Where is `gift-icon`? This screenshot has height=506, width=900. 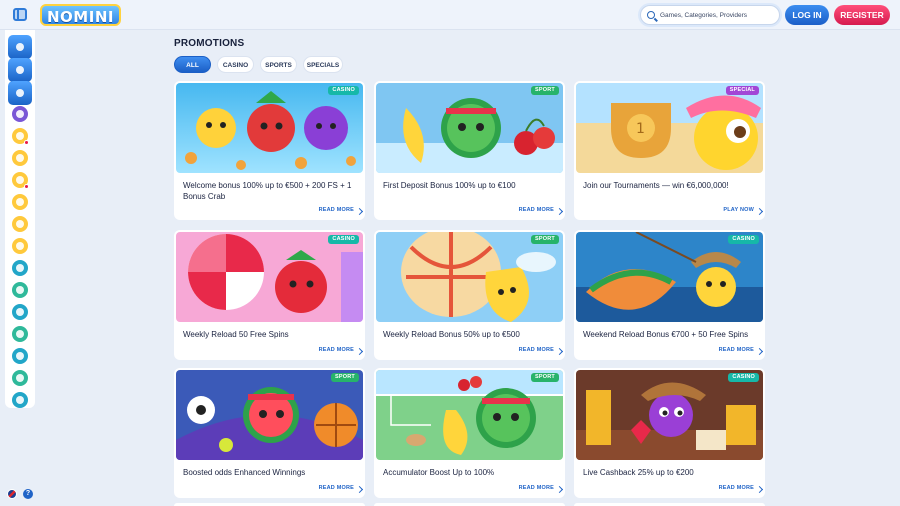
gift-icon is located at coordinates (20, 136).